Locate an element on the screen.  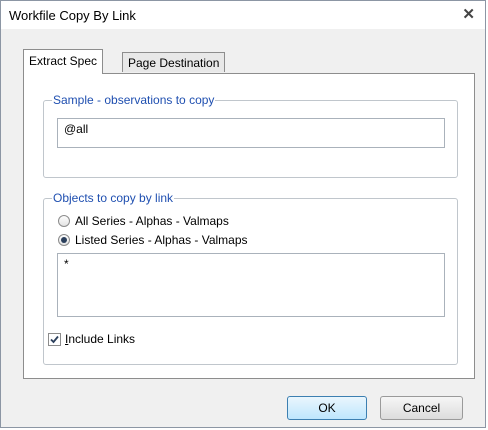
tab-extract-spec: Extract Spec is located at coordinates (63, 61).